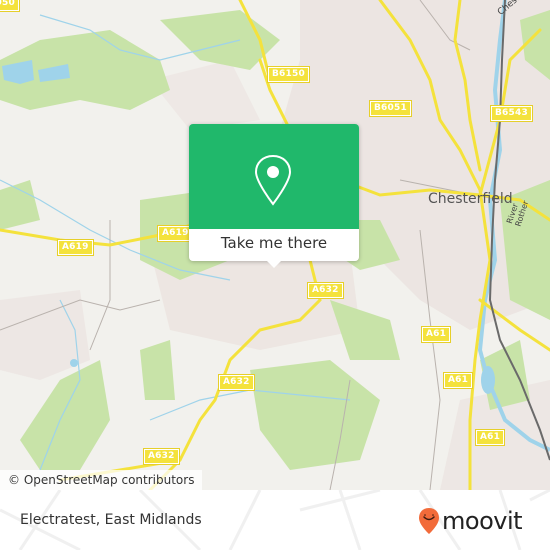  What do you see at coordinates (274, 245) in the screenshot?
I see `take-me-there-button: Take me there` at bounding box center [274, 245].